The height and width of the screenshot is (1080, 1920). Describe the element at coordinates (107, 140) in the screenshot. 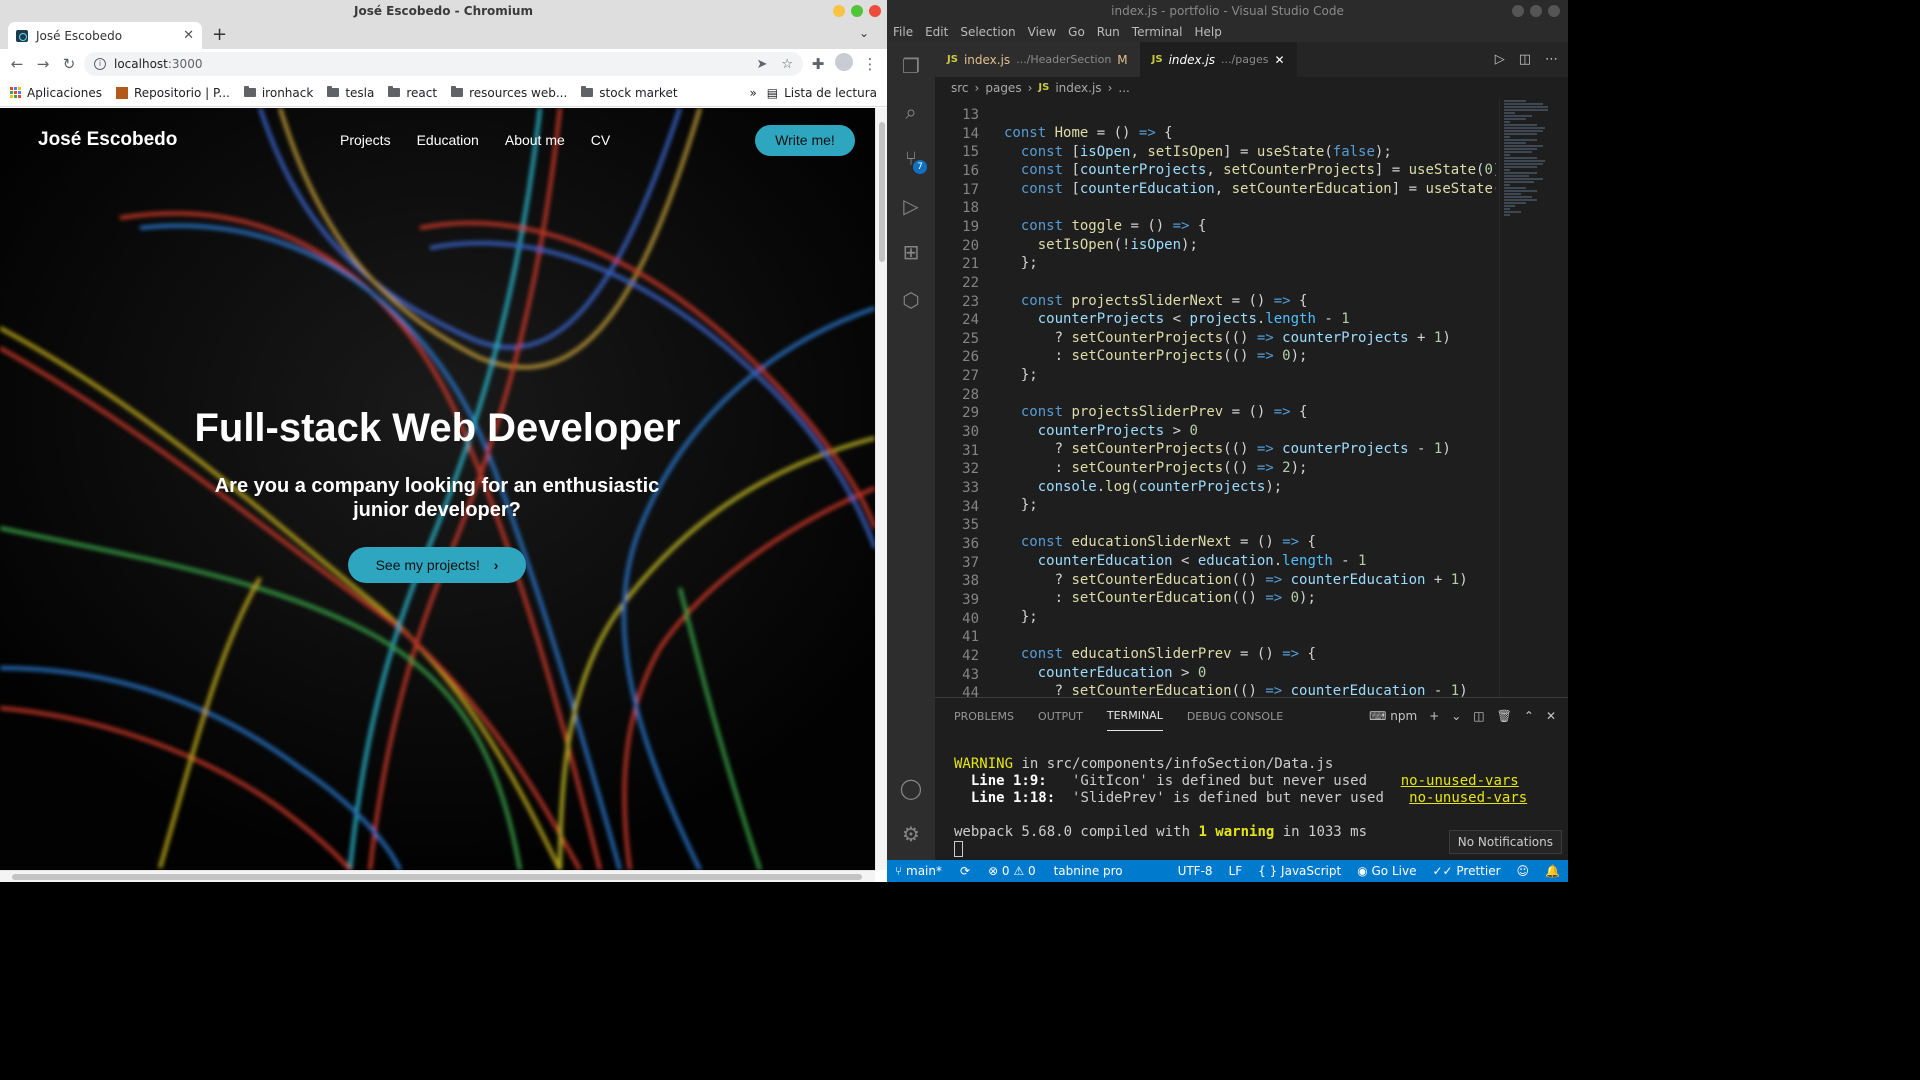

I see `site-logo: José Escobedo` at that location.